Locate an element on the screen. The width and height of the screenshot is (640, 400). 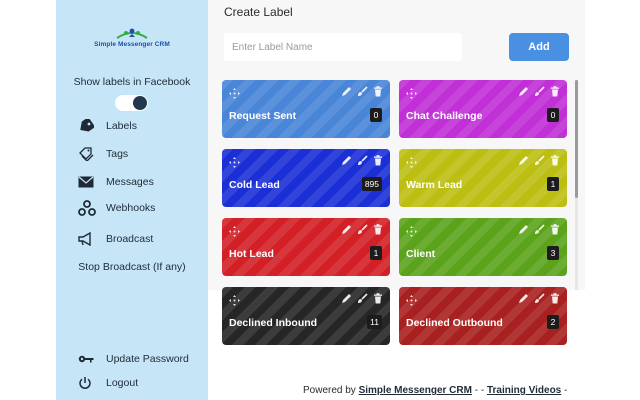
label-count-badge: 3 is located at coordinates (553, 253).